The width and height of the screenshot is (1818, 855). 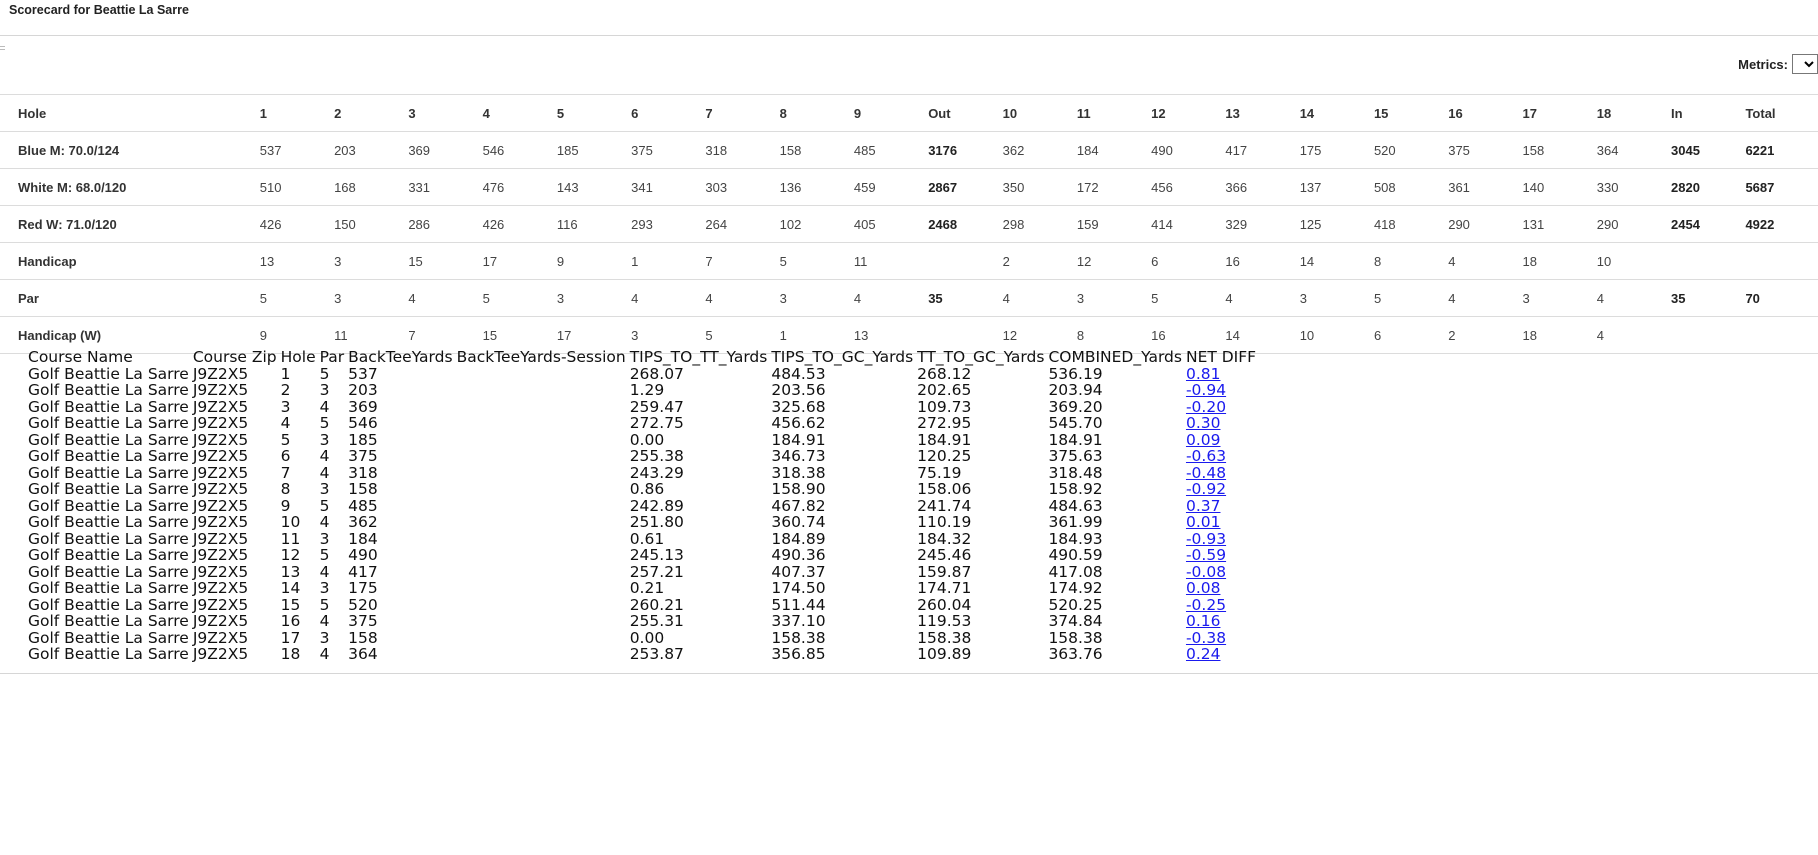 I want to click on net-diff-link: 0.81, so click(x=1203, y=374).